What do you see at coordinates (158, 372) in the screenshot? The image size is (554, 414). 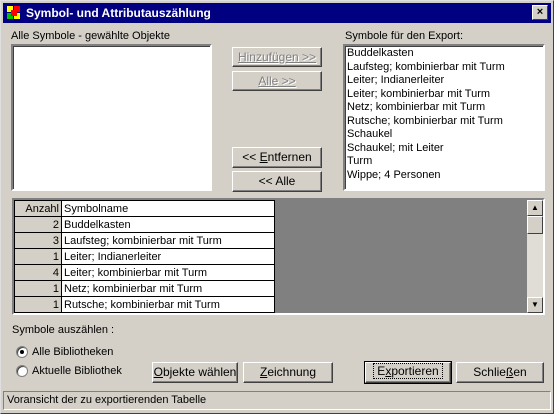 I see `select-objects-key: O` at bounding box center [158, 372].